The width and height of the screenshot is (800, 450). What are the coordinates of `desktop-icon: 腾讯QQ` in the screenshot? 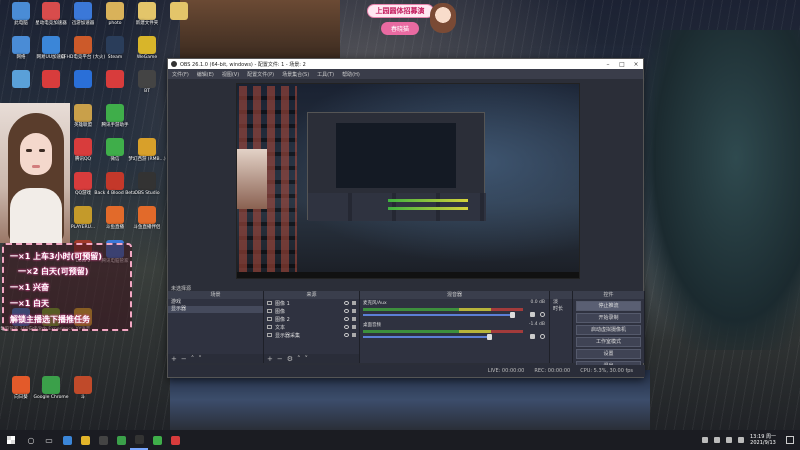 It's located at (83, 155).